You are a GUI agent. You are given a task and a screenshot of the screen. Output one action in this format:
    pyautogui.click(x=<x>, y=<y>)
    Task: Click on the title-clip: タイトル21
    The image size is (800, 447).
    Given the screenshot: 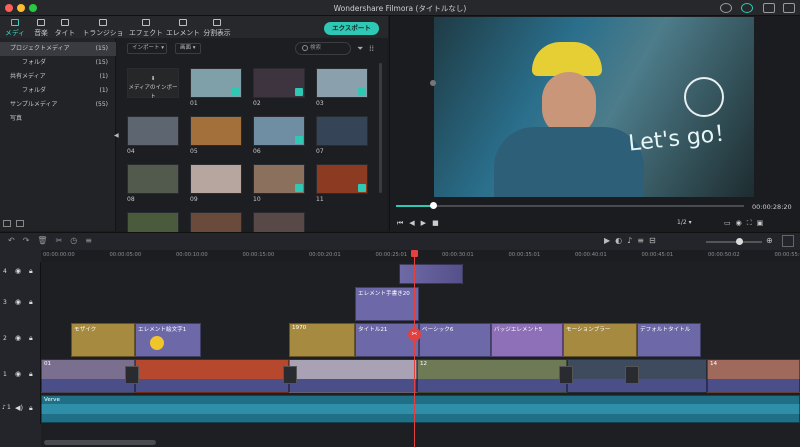 What is the action you would take?
    pyautogui.click(x=387, y=340)
    